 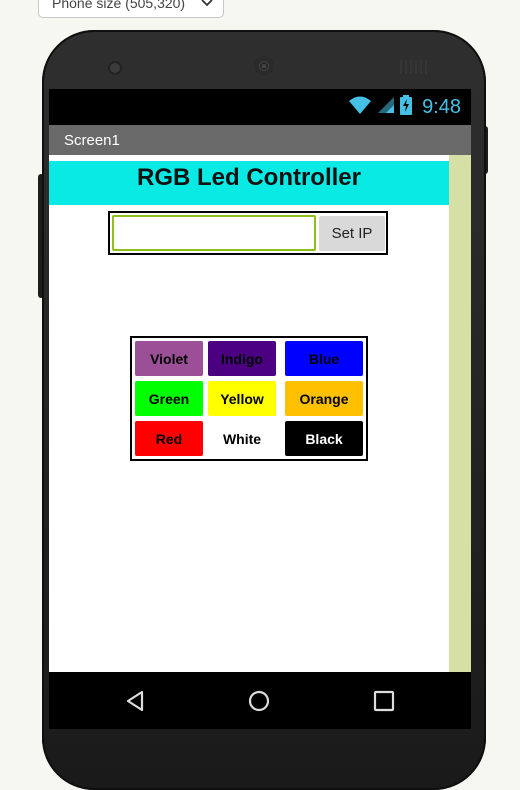 I want to click on phone-size-select: Phone size (505,320), so click(x=131, y=9).